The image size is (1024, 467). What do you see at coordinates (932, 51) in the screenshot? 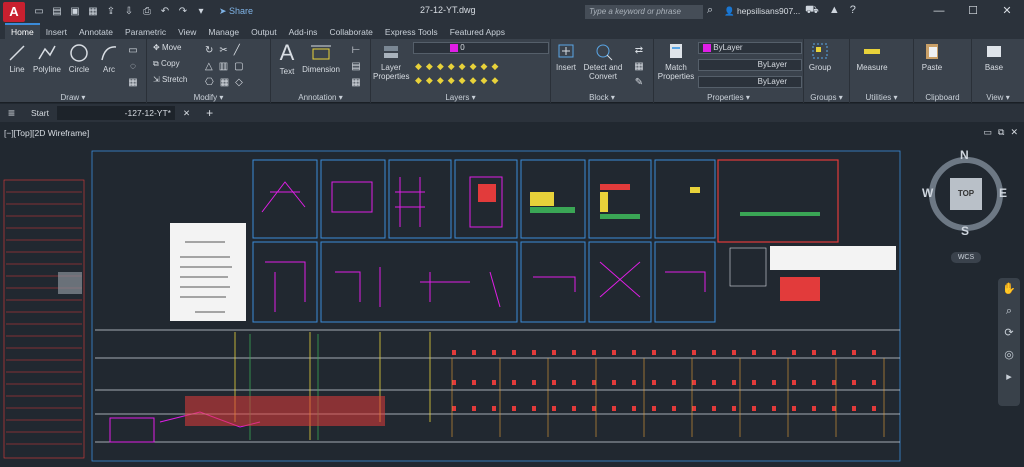
I see `paste-icon` at bounding box center [932, 51].